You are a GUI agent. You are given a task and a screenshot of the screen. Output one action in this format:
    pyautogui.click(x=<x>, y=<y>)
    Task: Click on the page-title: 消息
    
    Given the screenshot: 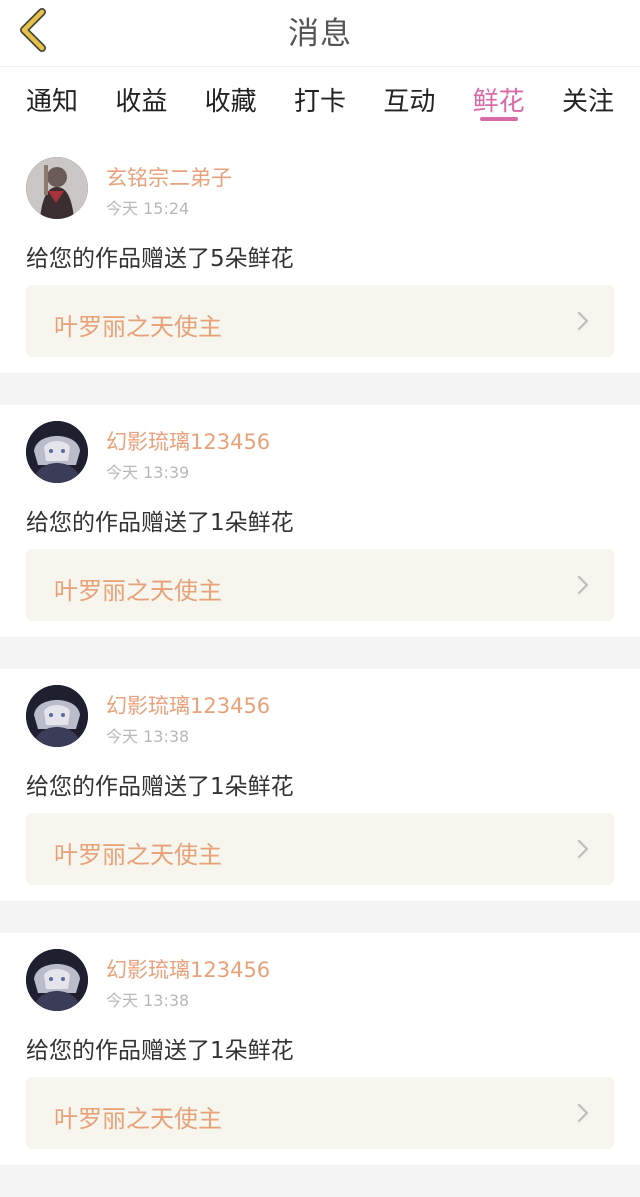 What is the action you would take?
    pyautogui.click(x=320, y=34)
    